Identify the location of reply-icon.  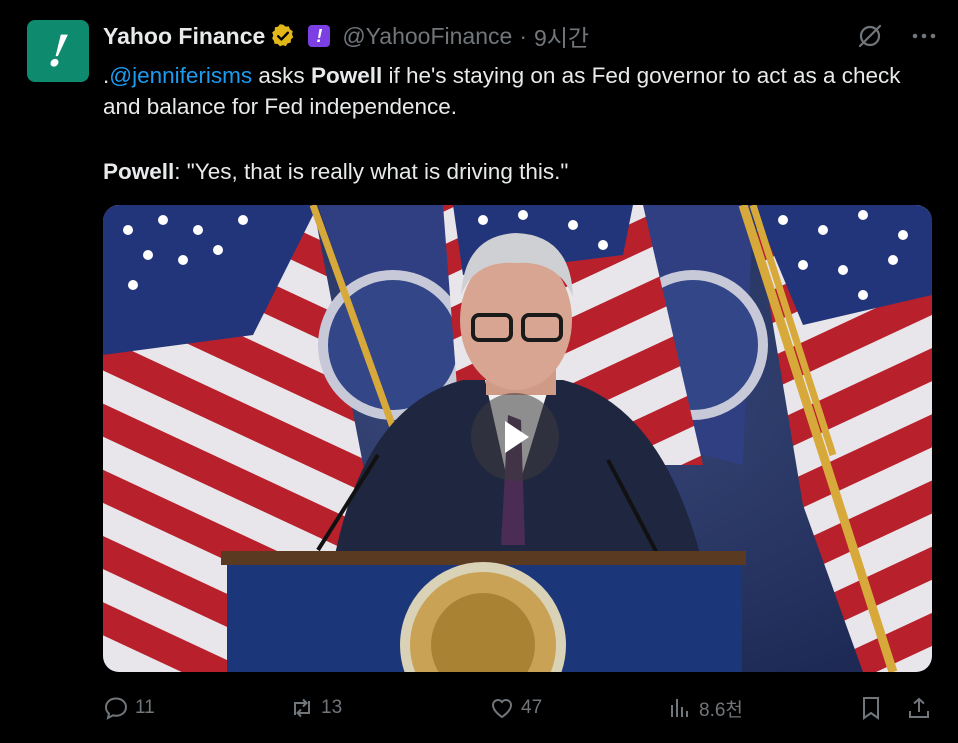
(116, 708).